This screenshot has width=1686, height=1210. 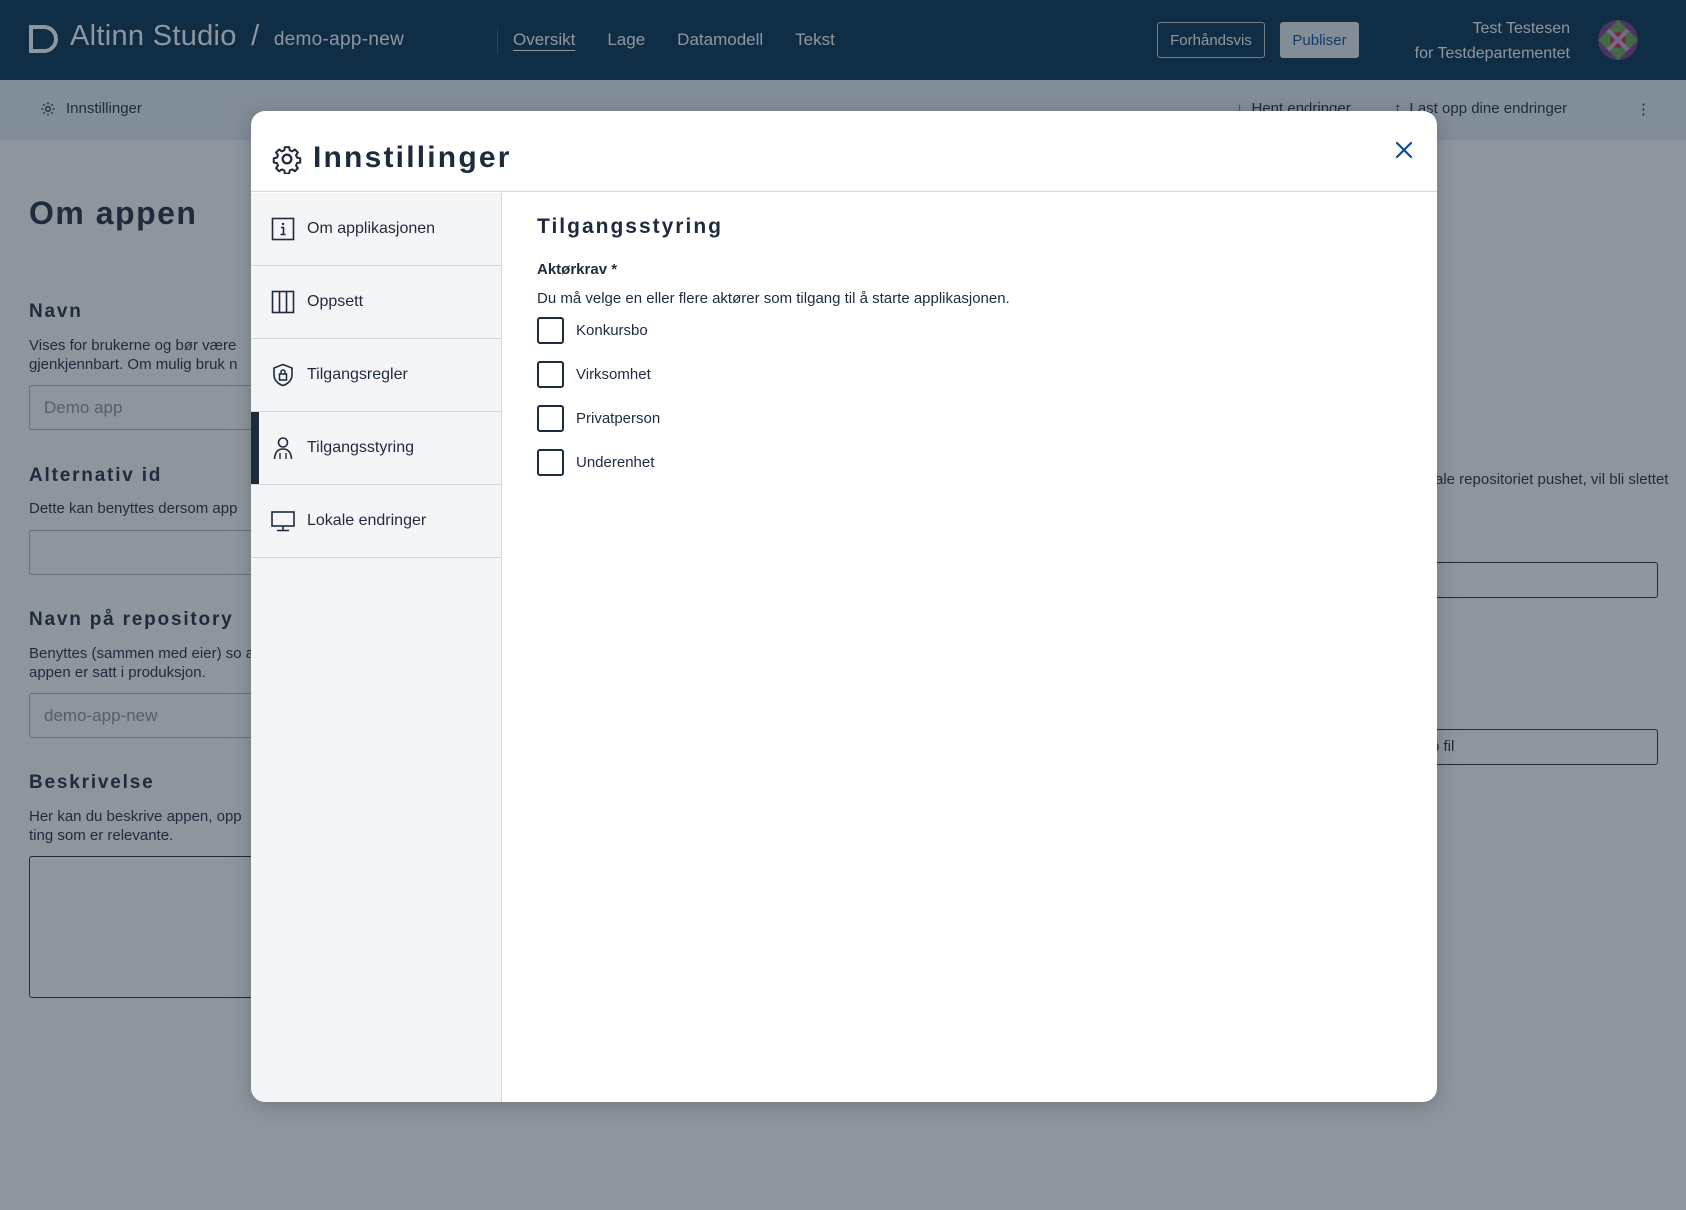 I want to click on person-icon, so click(x=283, y=448).